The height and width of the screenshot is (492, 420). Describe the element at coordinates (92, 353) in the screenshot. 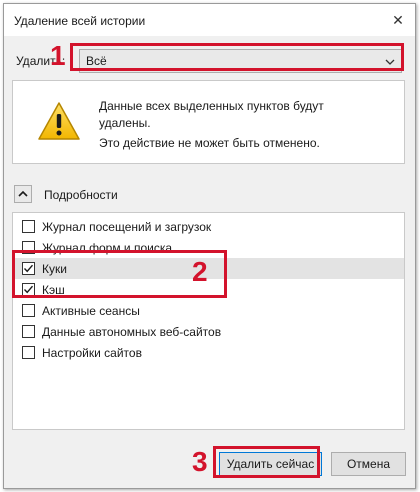

I see `list-item-label: Настройки сайтов` at that location.